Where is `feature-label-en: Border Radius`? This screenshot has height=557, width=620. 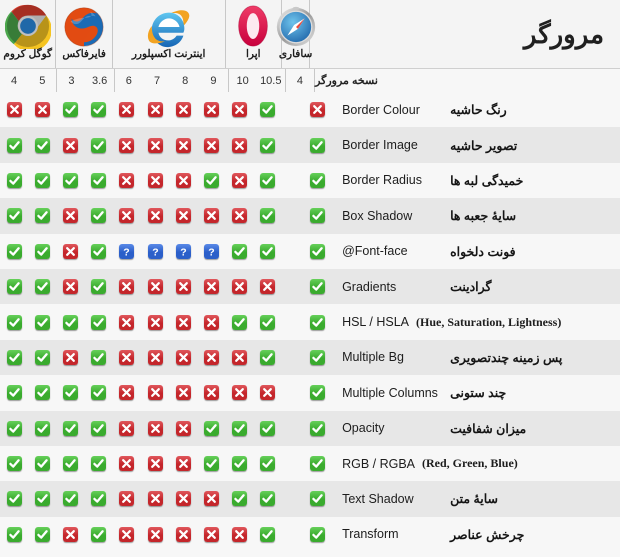 feature-label-en: Border Radius is located at coordinates (391, 180).